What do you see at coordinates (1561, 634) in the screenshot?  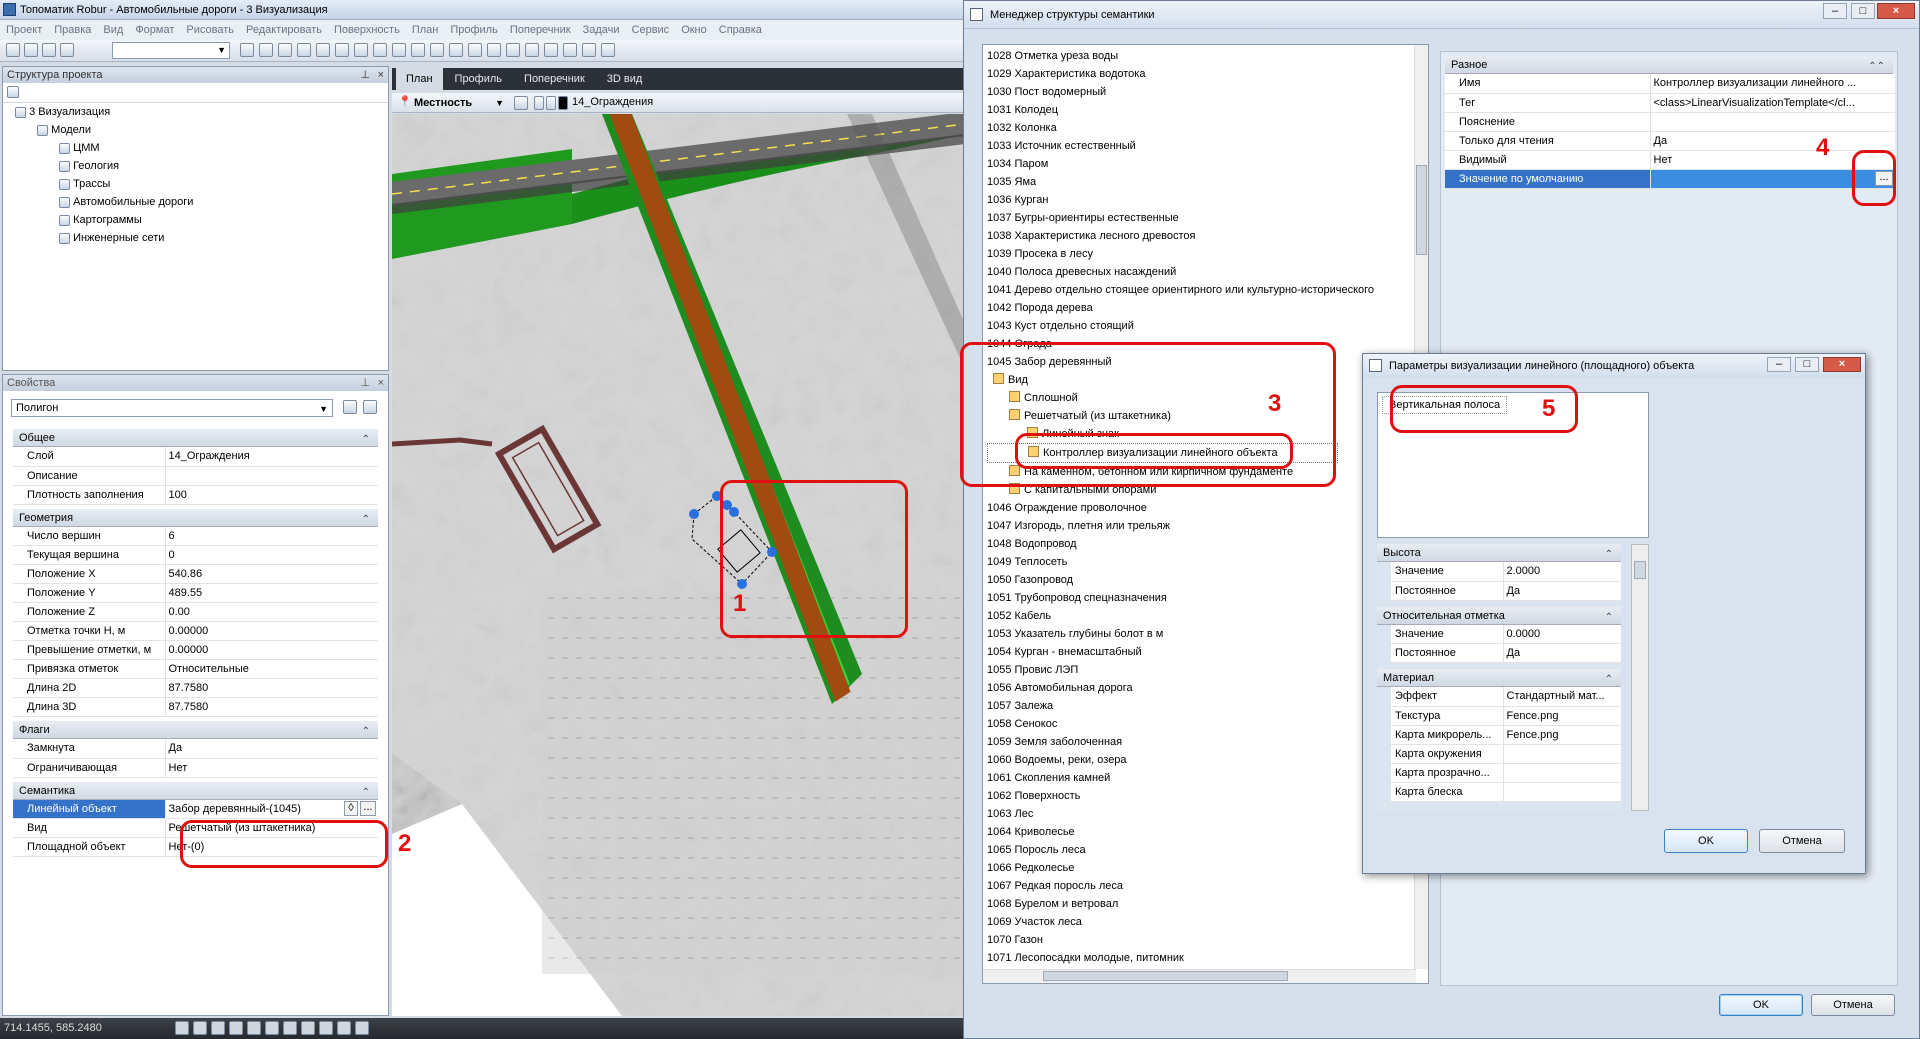 I see `property-value: 0.0000` at bounding box center [1561, 634].